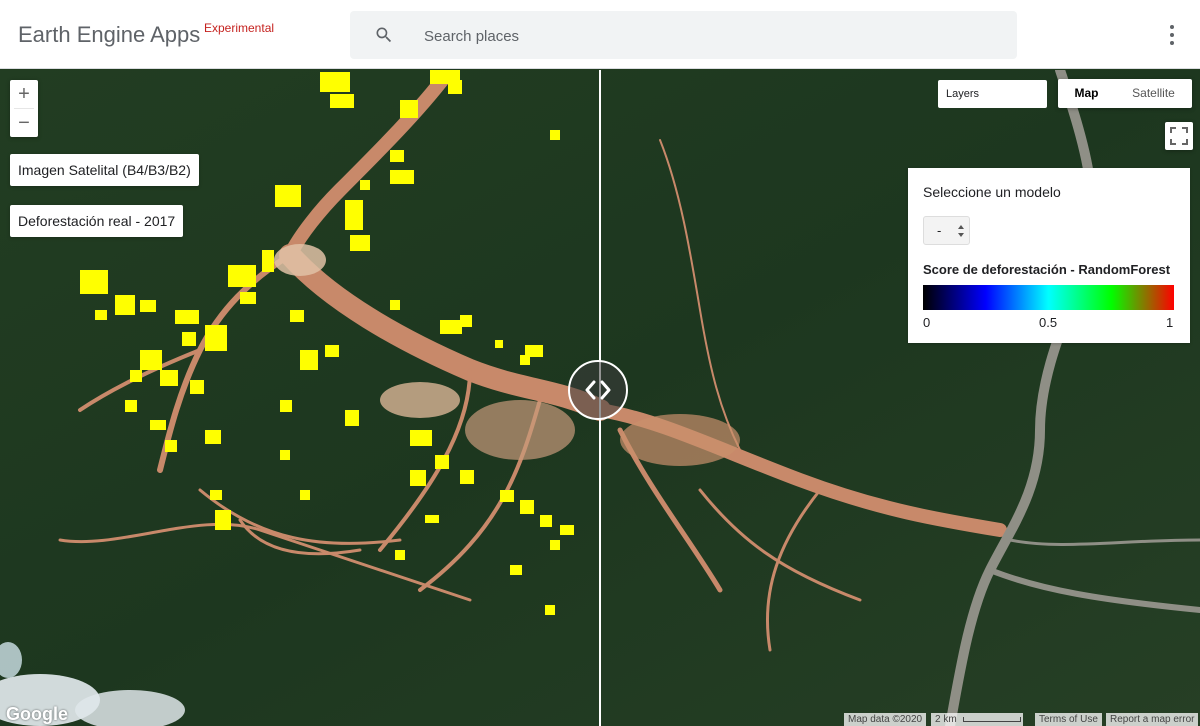 Image resolution: width=1200 pixels, height=726 pixels. Describe the element at coordinates (992, 719) in the screenshot. I see `scale-line` at that location.